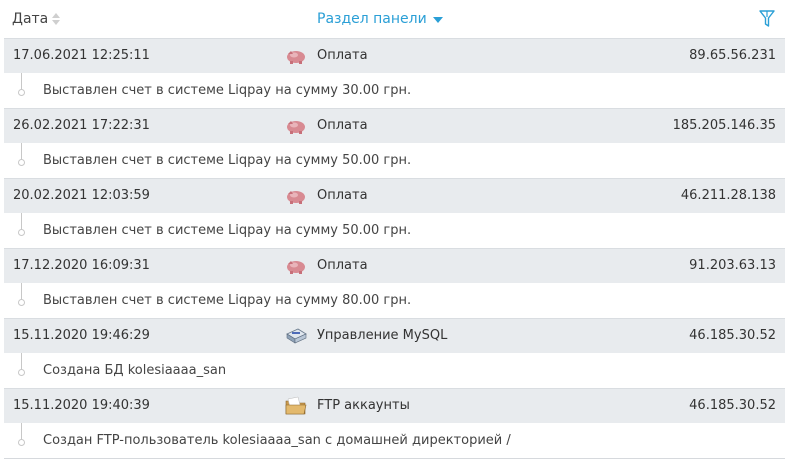 The height and width of the screenshot is (465, 802). I want to click on table-header: Дата Раздел панели, so click(396, 19).